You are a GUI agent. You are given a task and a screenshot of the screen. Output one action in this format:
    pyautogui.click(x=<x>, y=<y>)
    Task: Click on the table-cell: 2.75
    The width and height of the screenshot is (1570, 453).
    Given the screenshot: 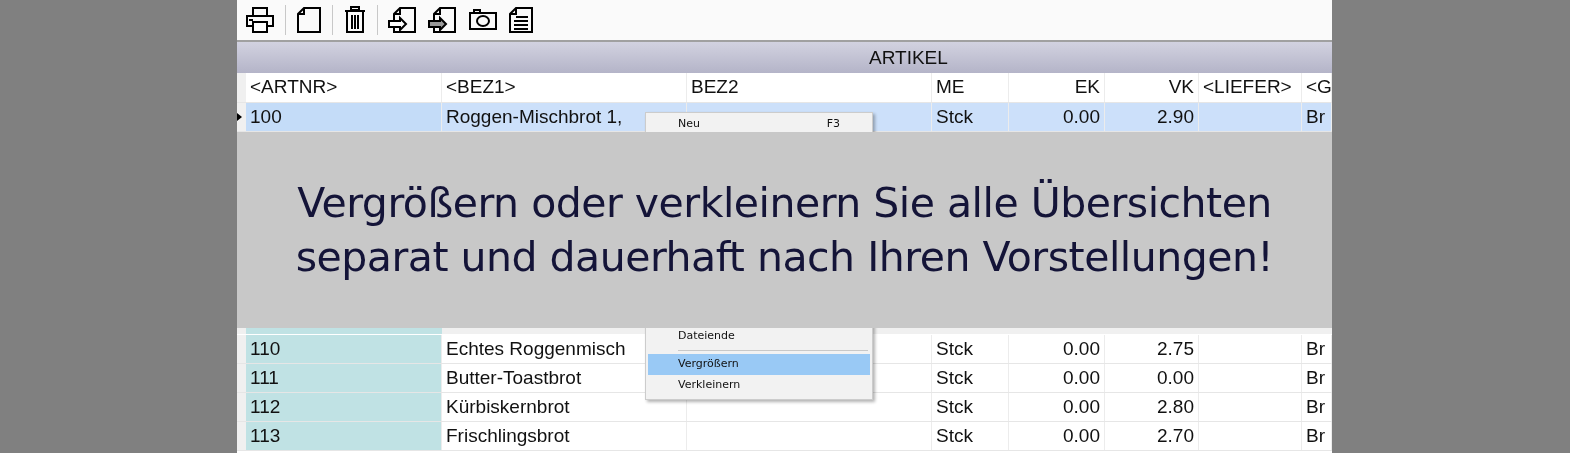 What is the action you would take?
    pyautogui.click(x=1152, y=349)
    